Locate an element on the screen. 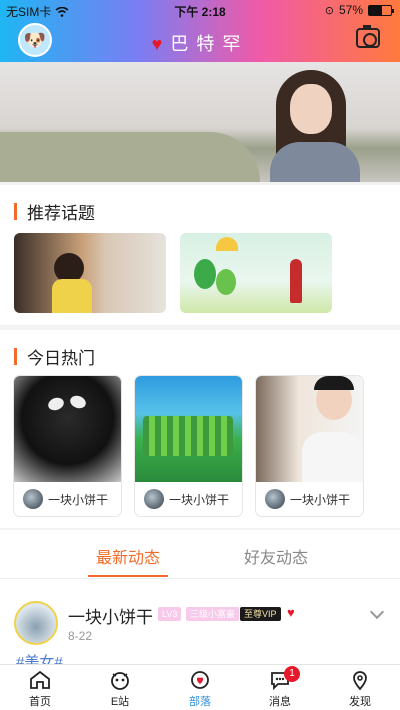  camera-icon is located at coordinates (368, 36).